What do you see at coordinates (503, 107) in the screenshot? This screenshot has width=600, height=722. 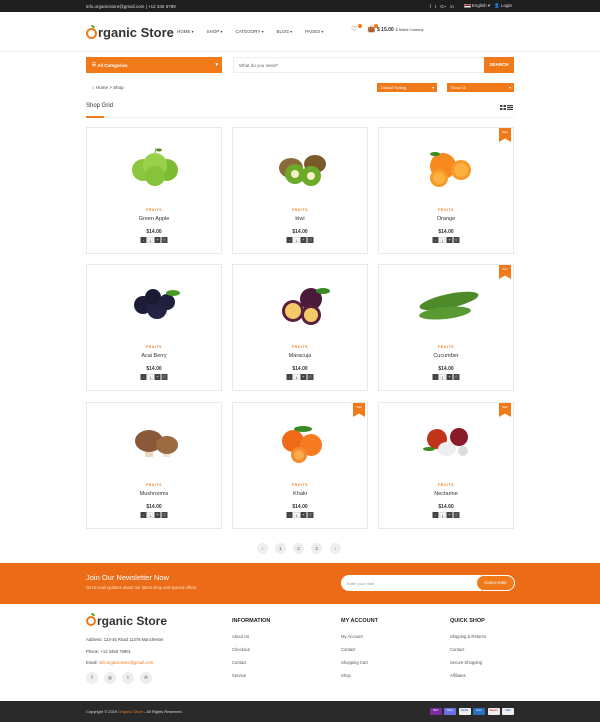 I see `grid-view-icon` at bounding box center [503, 107].